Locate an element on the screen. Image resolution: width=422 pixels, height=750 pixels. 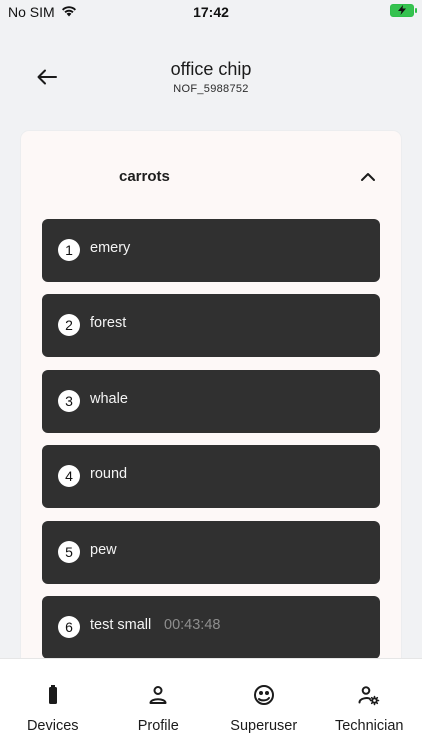
item-label: round is located at coordinates (109, 474).